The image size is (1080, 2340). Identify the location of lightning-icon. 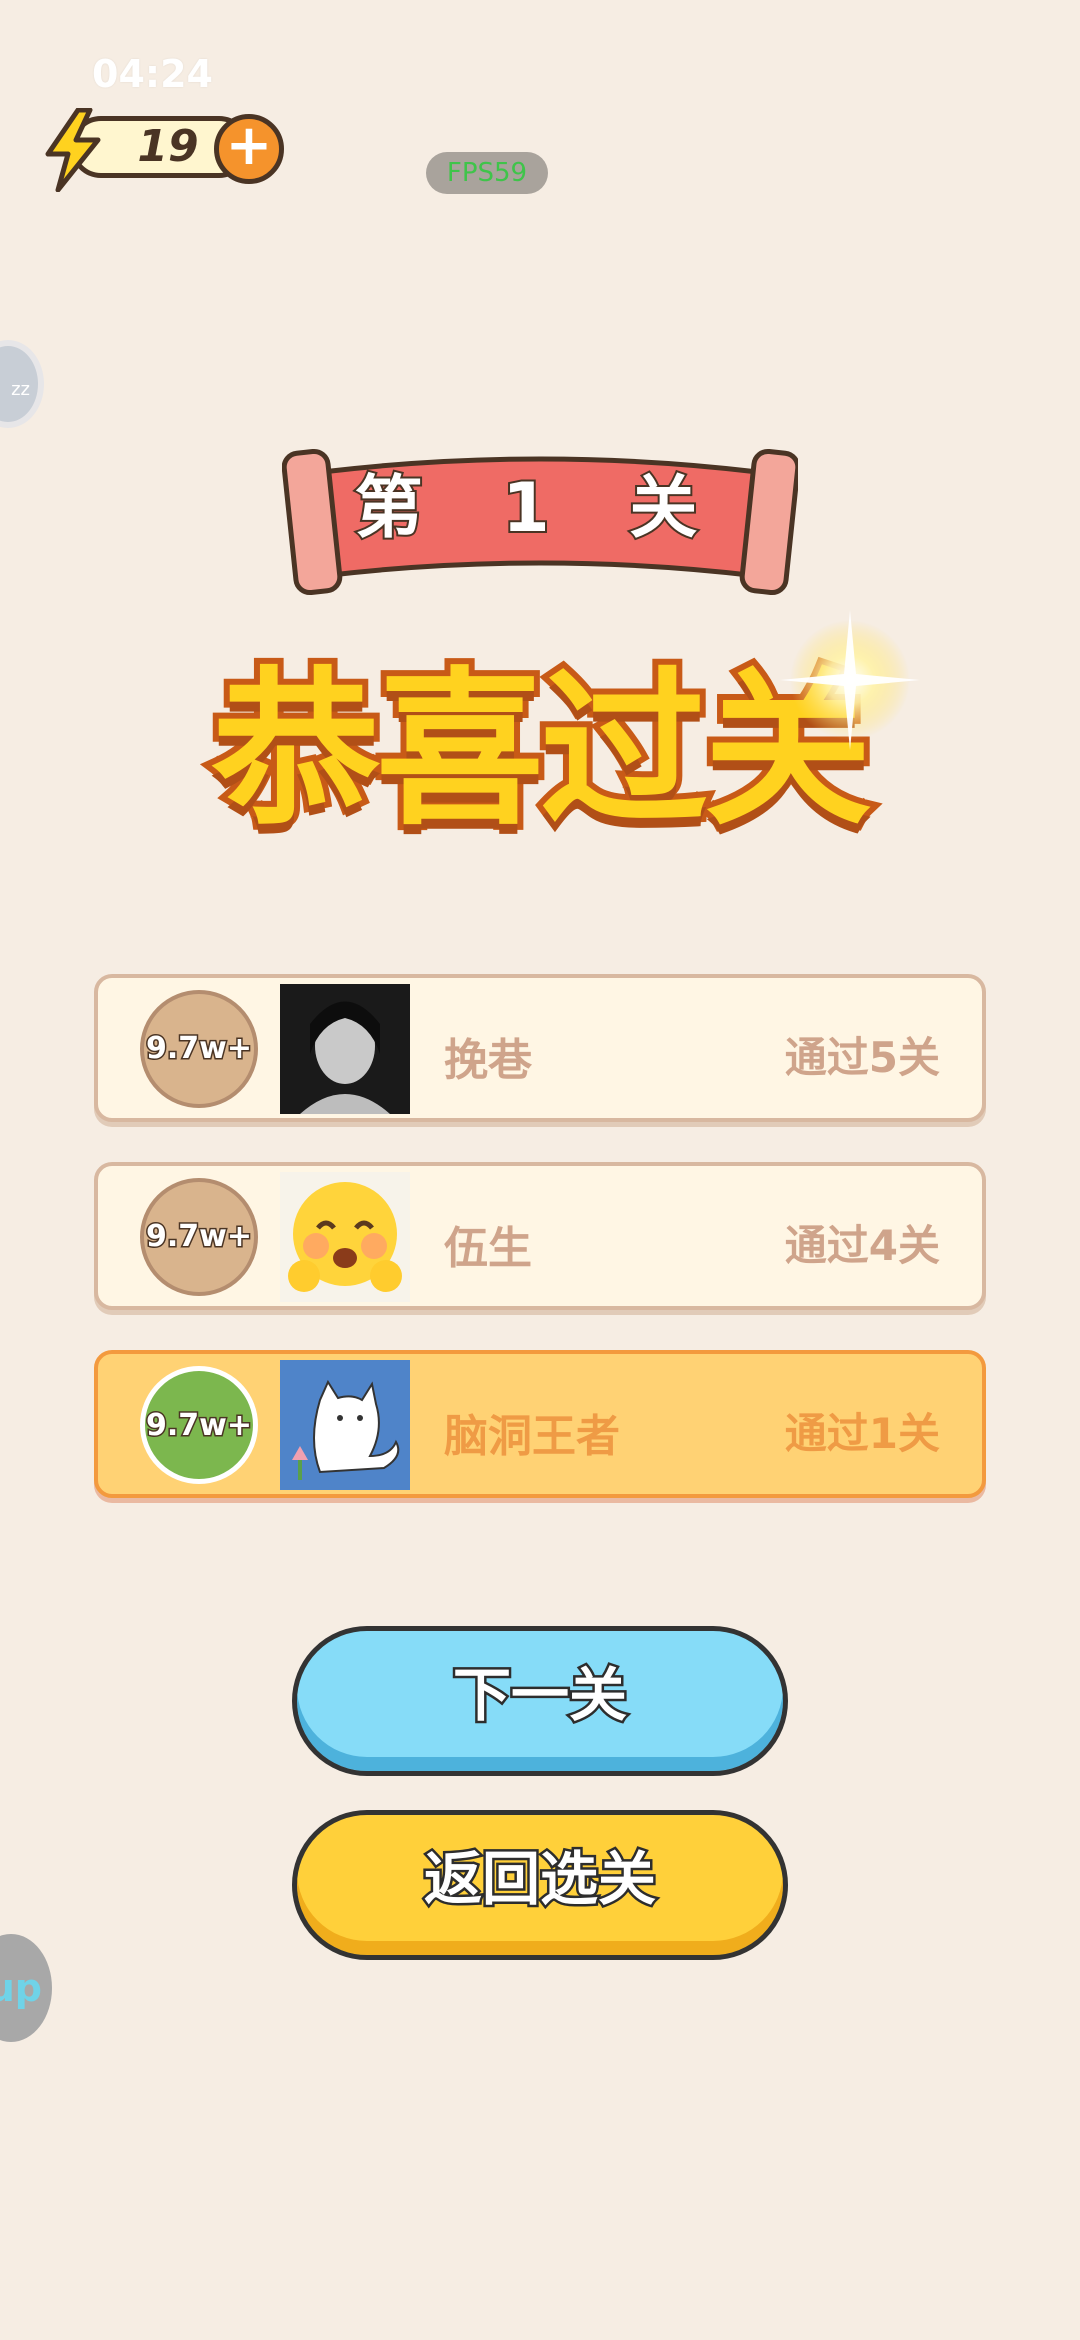
(73, 150).